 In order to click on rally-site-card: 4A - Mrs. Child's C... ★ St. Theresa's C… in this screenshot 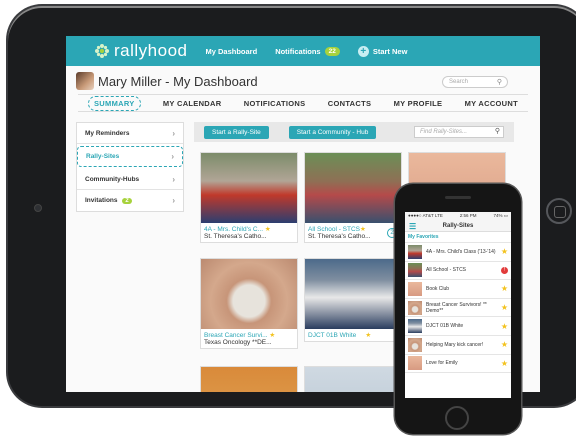, I will do `click(249, 197)`.